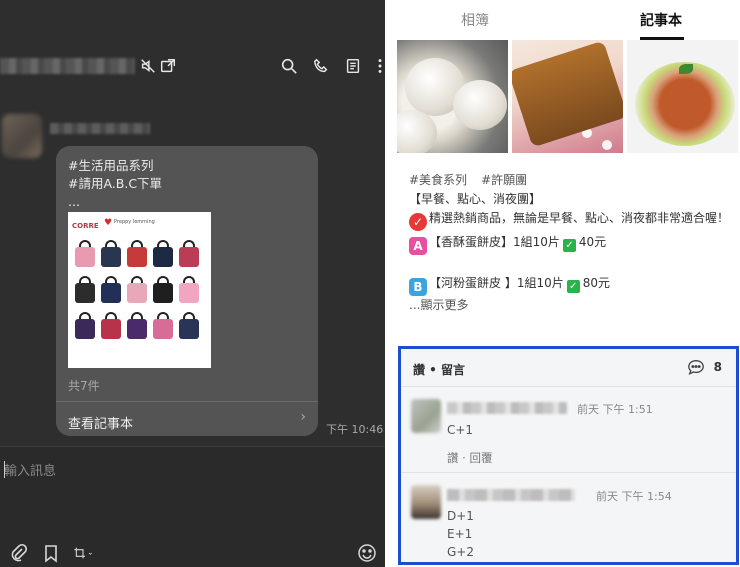 This screenshot has width=740, height=567. What do you see at coordinates (353, 66) in the screenshot?
I see `note-icon` at bounding box center [353, 66].